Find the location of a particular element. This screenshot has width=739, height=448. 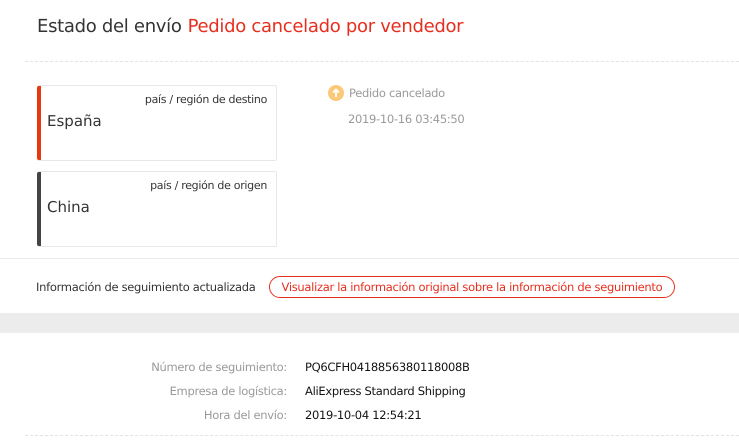

country-name: China is located at coordinates (69, 207).